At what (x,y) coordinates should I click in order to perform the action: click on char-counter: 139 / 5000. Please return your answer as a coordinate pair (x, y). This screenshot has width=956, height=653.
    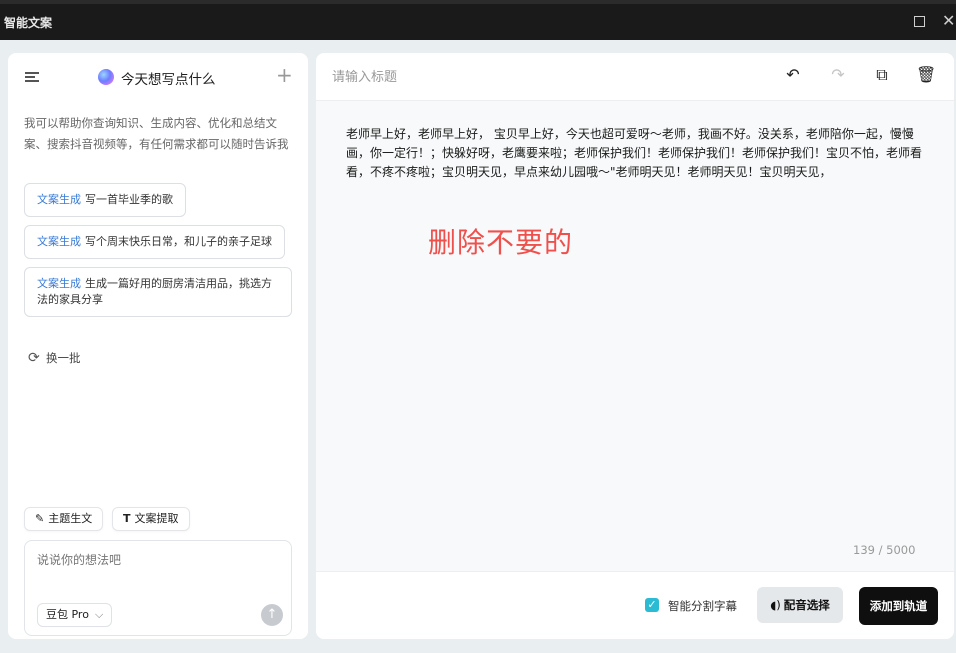
    Looking at the image, I should click on (884, 550).